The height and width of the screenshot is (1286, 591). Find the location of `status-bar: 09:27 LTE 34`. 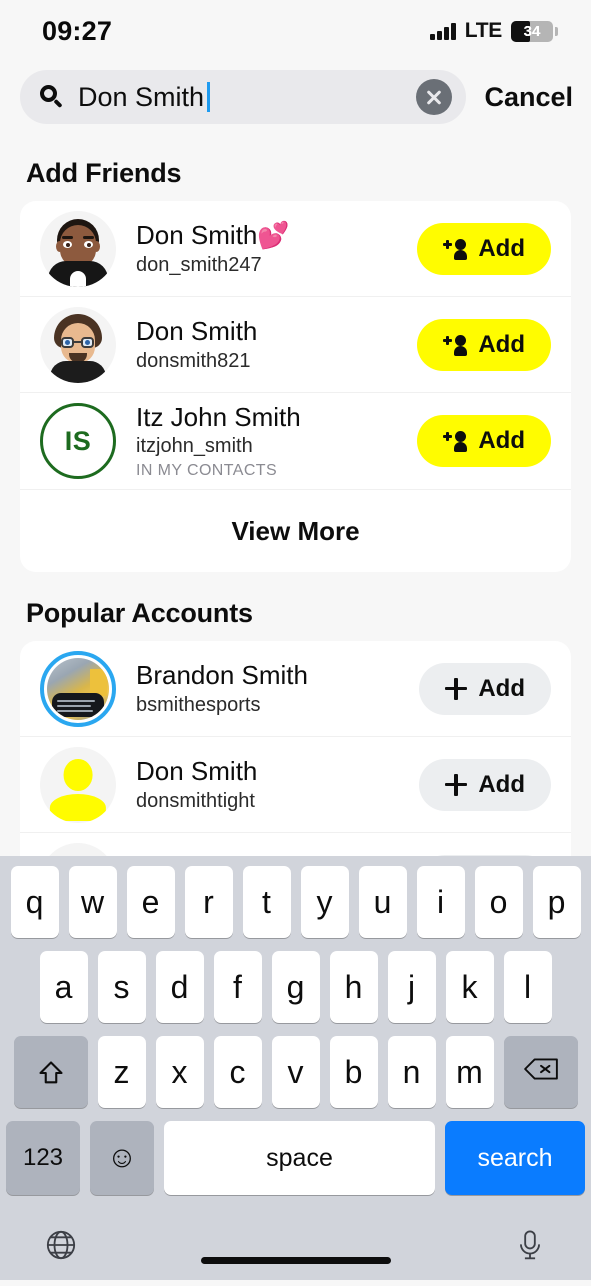

status-bar: 09:27 LTE 34 is located at coordinates (295, 31).